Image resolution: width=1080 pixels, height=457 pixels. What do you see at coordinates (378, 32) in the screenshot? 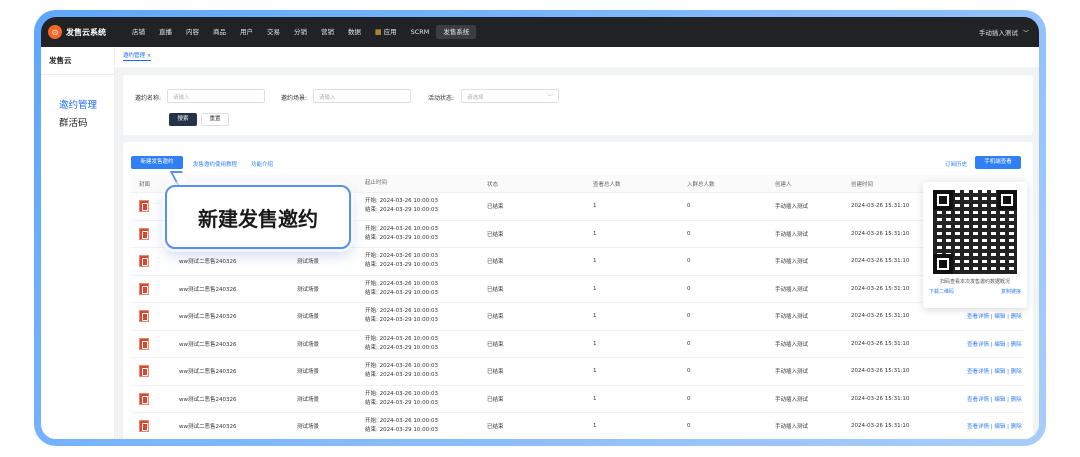
I see `grid-icon: ▦` at bounding box center [378, 32].